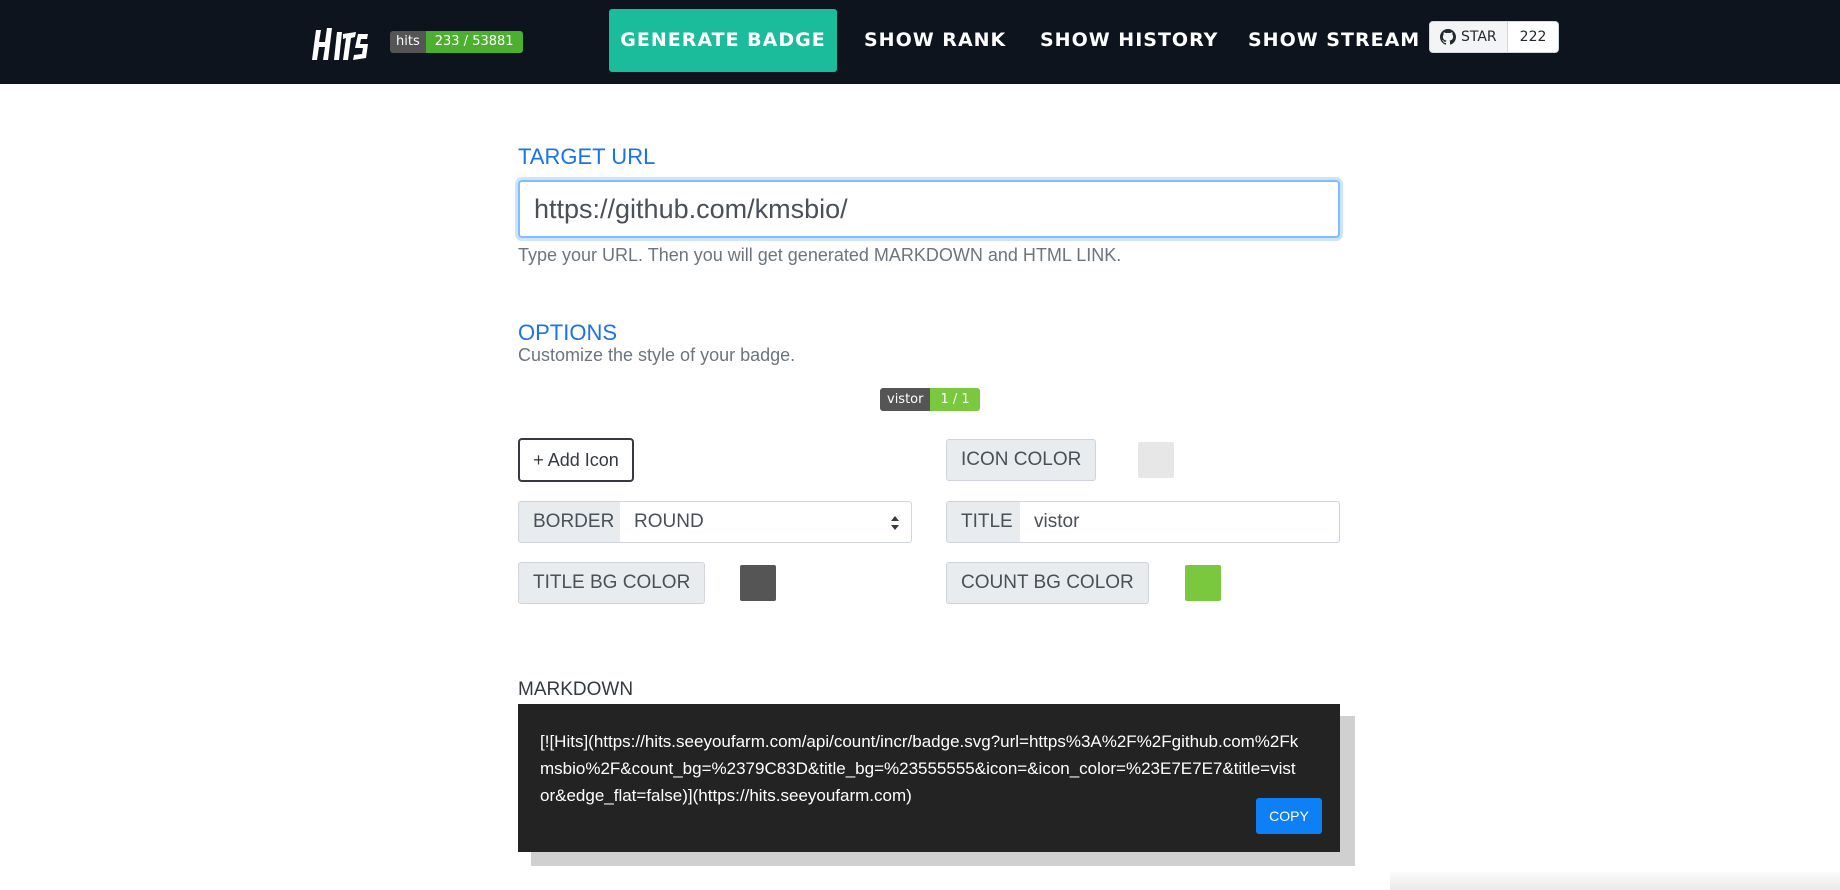  Describe the element at coordinates (612, 583) in the screenshot. I see `title-bg-color-label: TITLE BG COLOR` at that location.